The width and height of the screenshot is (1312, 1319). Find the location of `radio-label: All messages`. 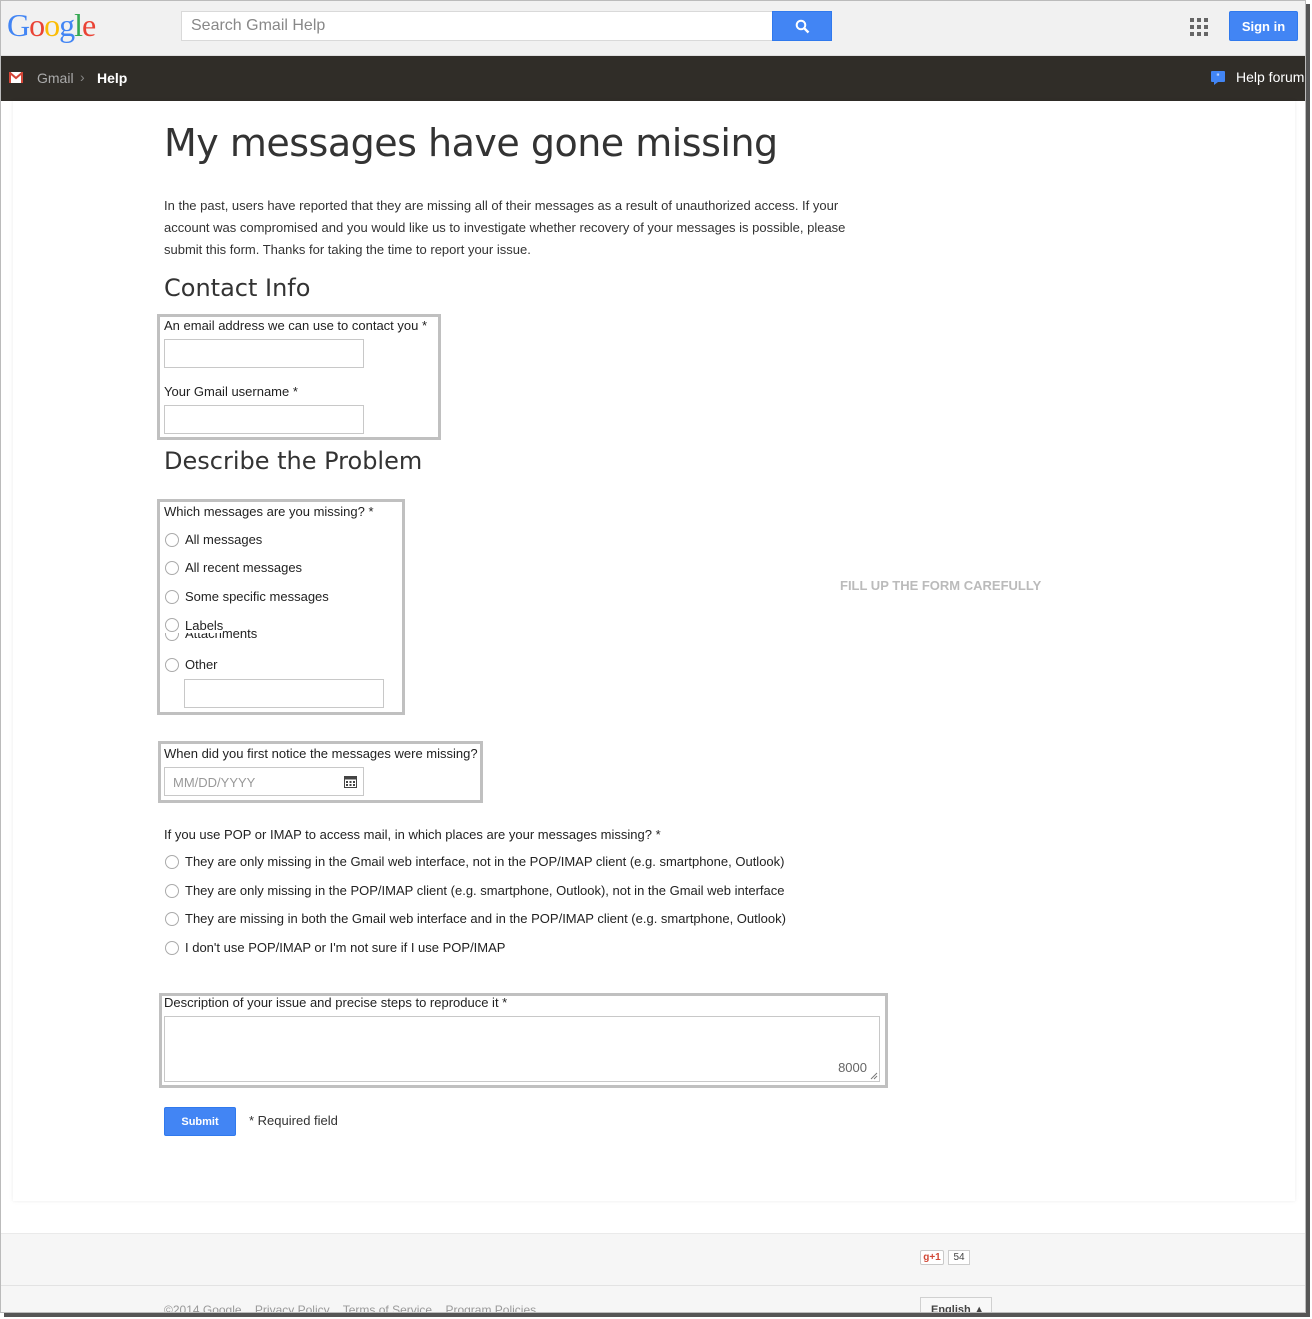

radio-label: All messages is located at coordinates (224, 539).